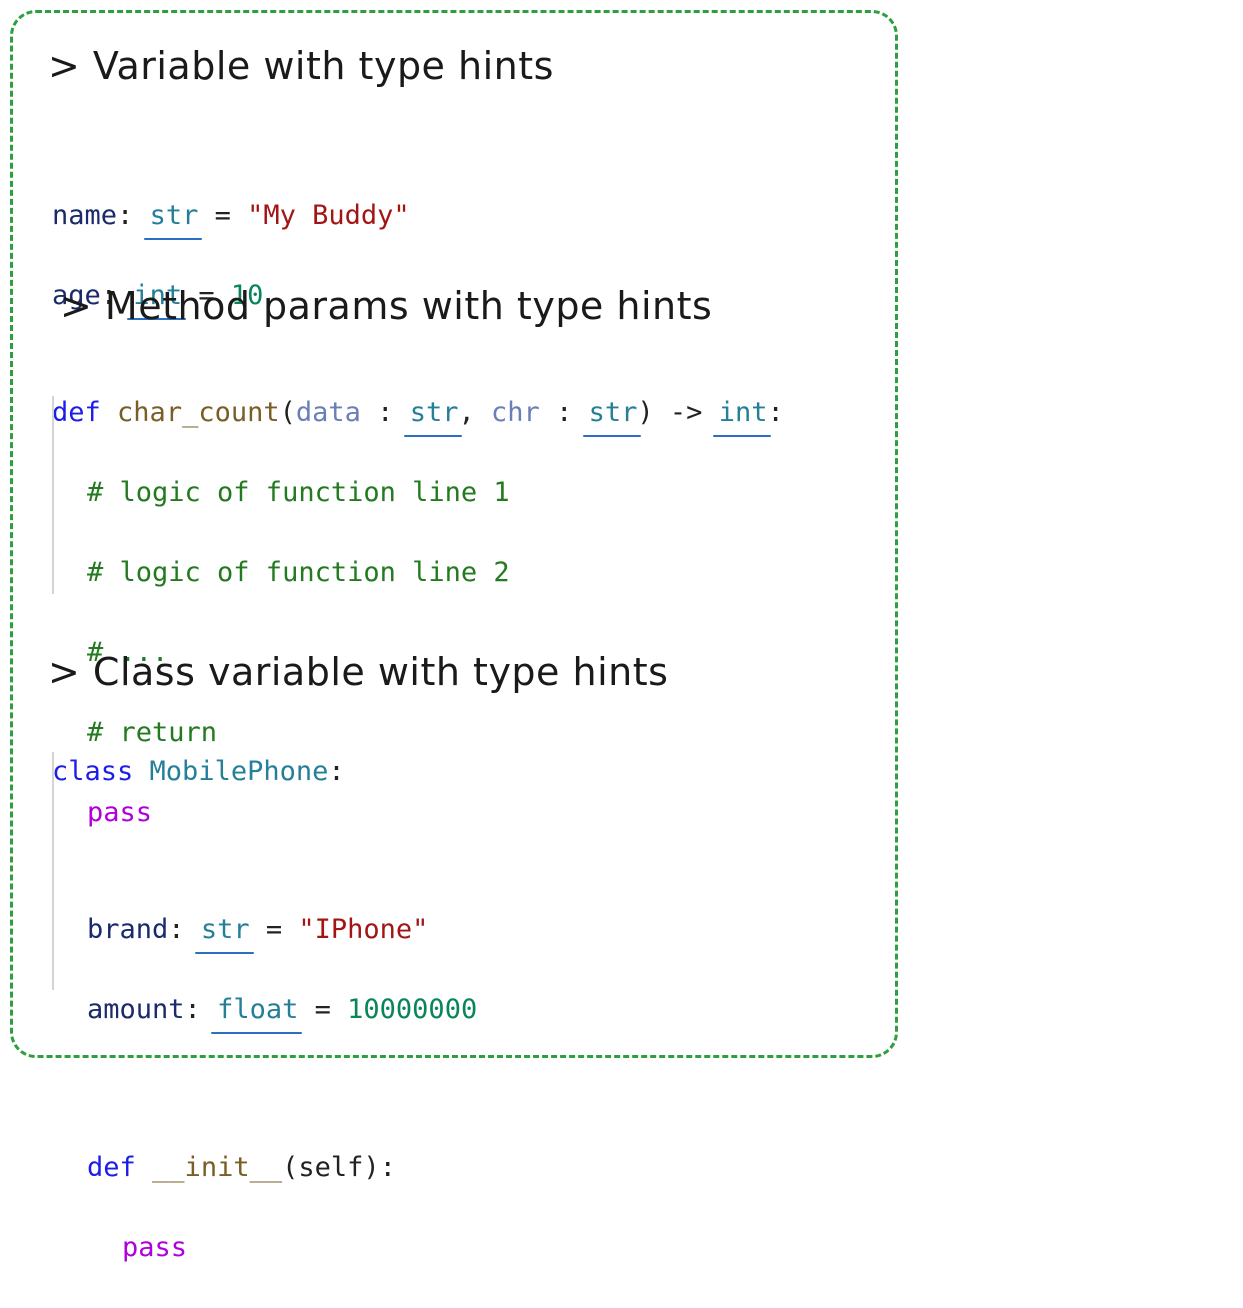 Image resolution: width=1243 pixels, height=1308 pixels. What do you see at coordinates (224, 932) in the screenshot?
I see `type-hint-brand-str: str` at bounding box center [224, 932].